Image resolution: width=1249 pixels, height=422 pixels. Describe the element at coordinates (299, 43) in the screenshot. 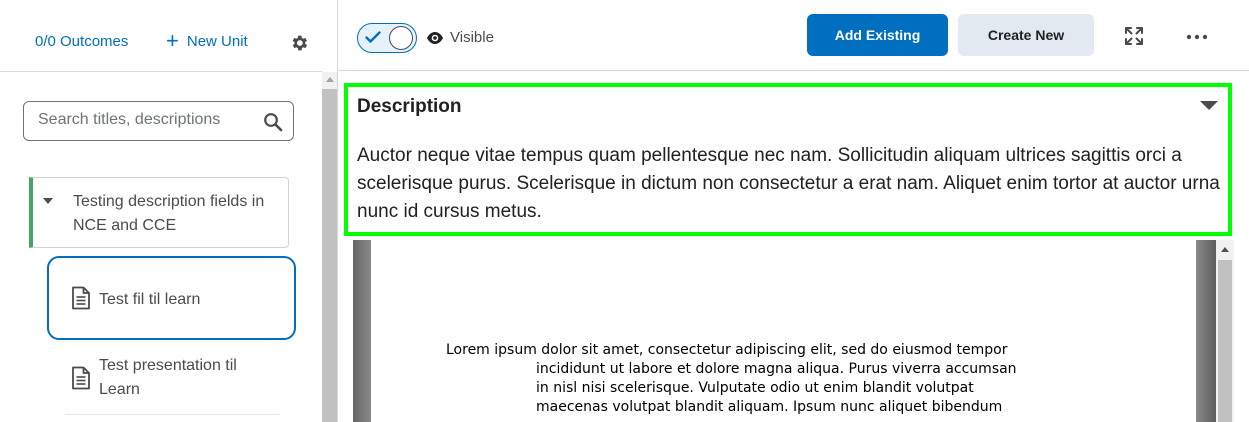

I see `settings-gear-icon` at that location.